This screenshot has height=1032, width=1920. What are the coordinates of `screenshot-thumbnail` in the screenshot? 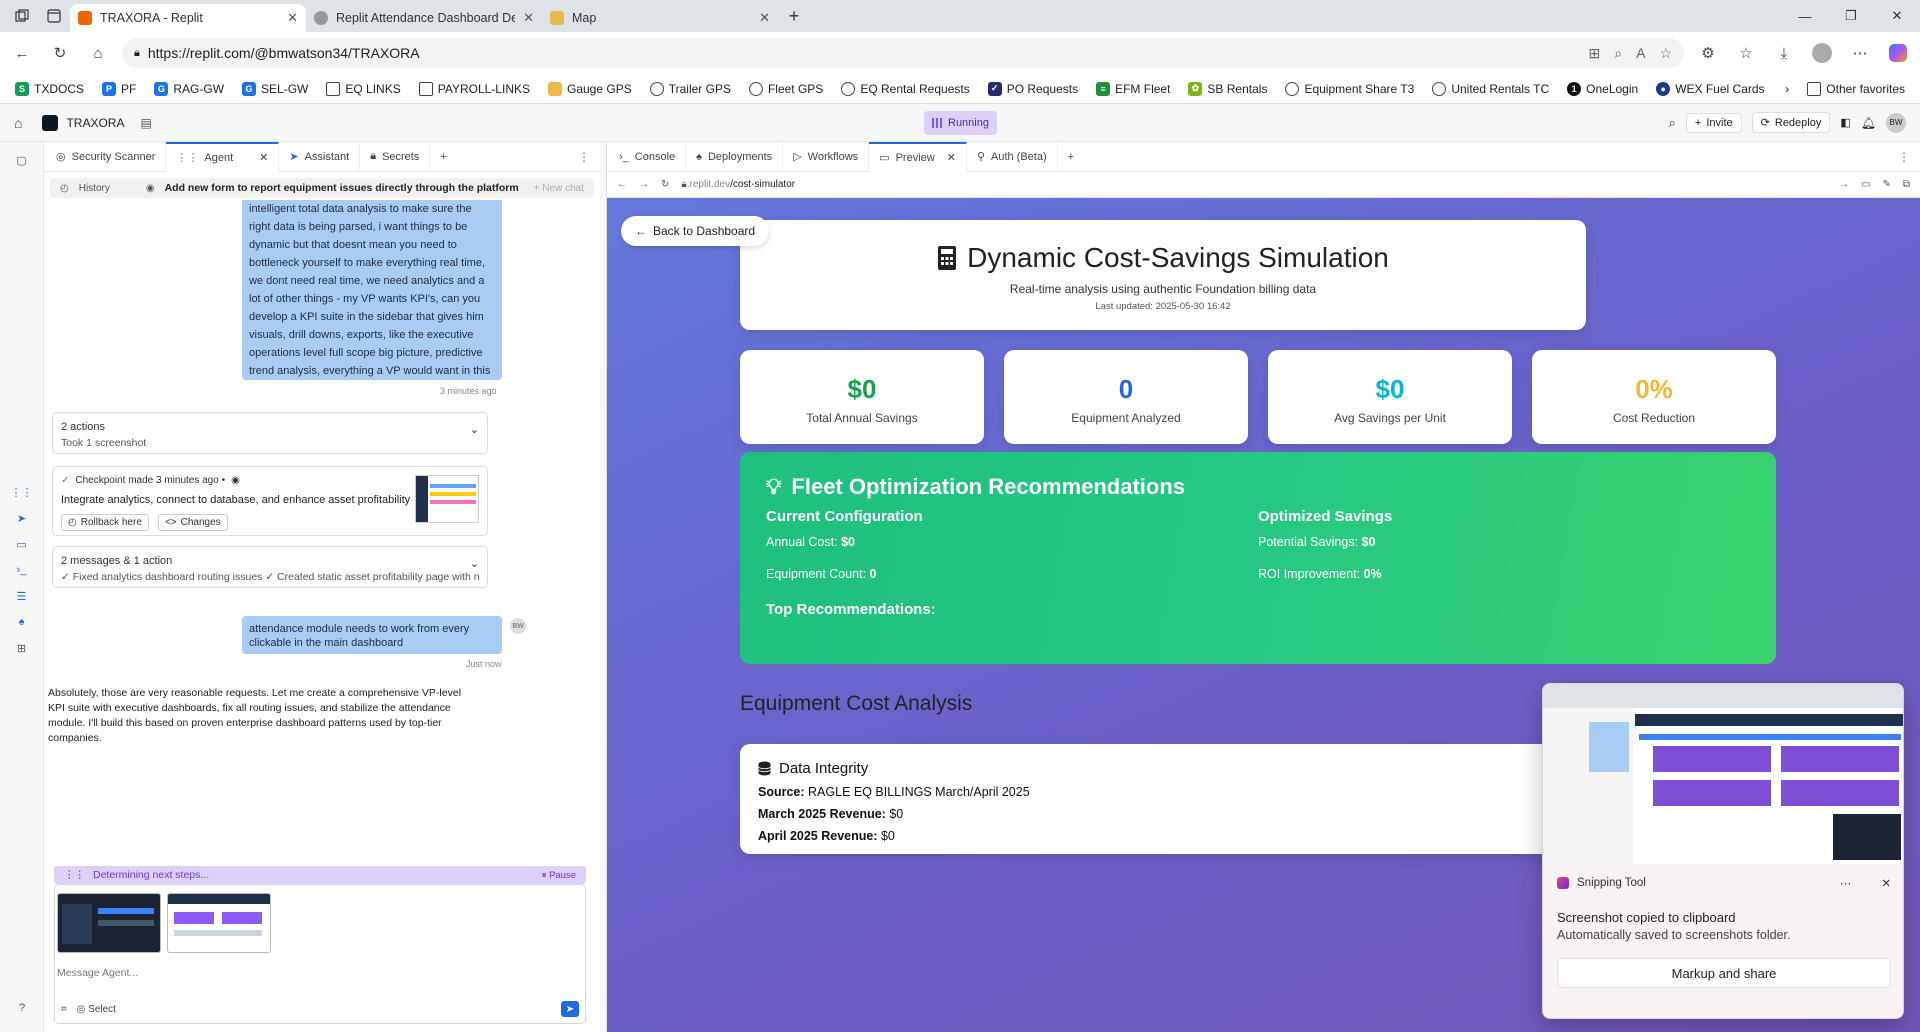 It's located at (1723, 774).